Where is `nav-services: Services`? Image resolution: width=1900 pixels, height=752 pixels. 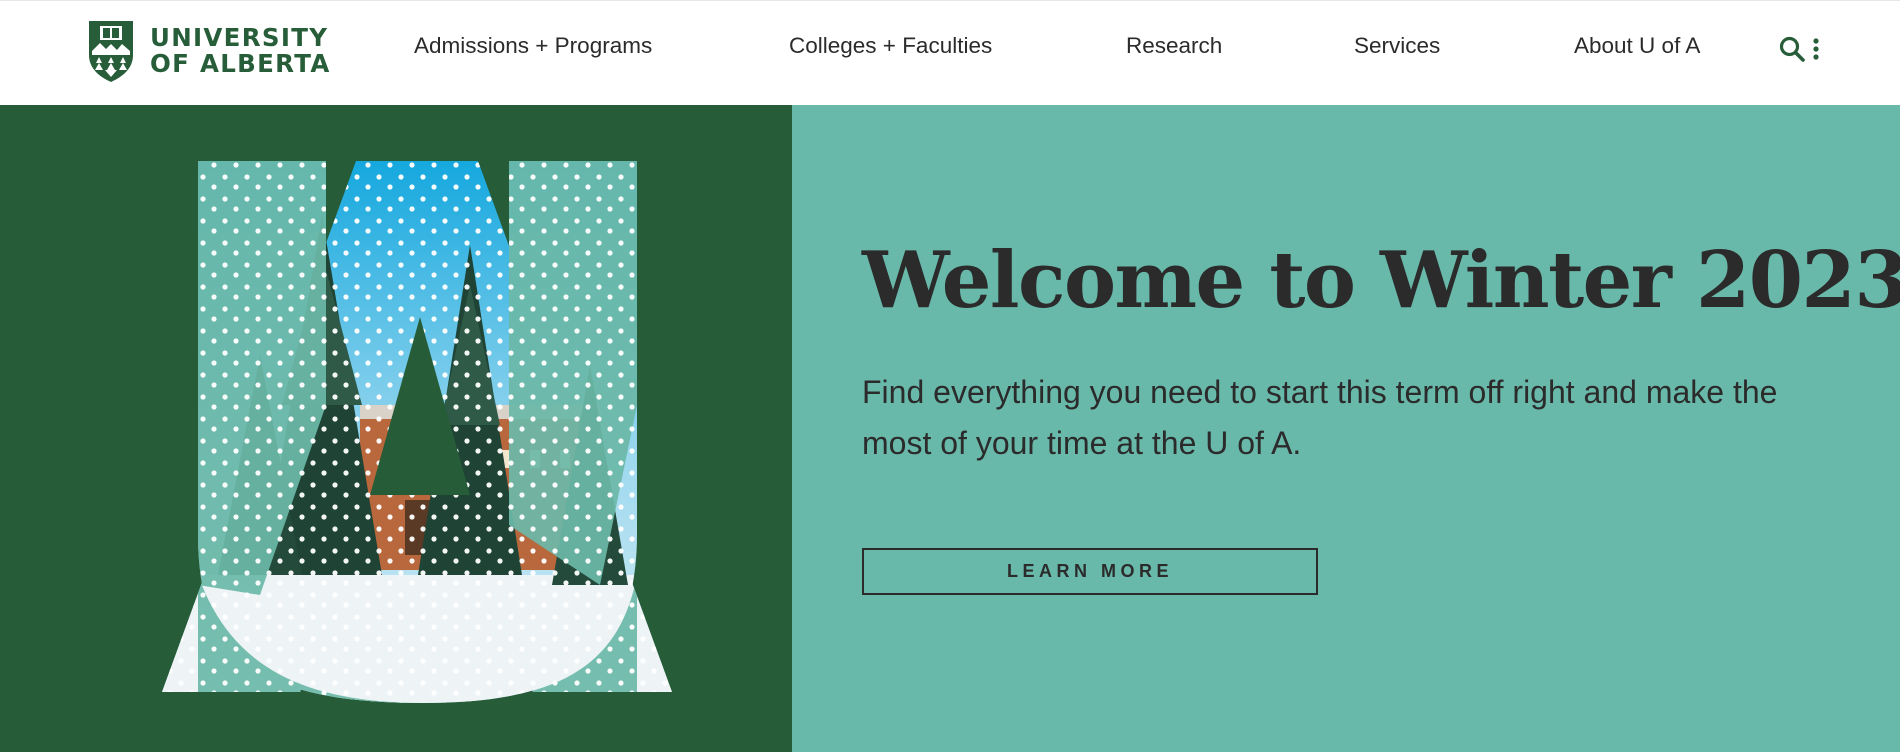 nav-services: Services is located at coordinates (1397, 46).